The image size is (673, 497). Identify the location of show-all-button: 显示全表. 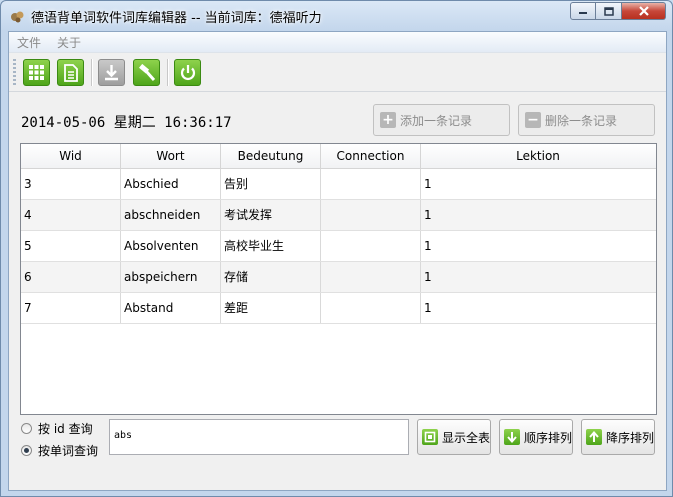
(454, 437).